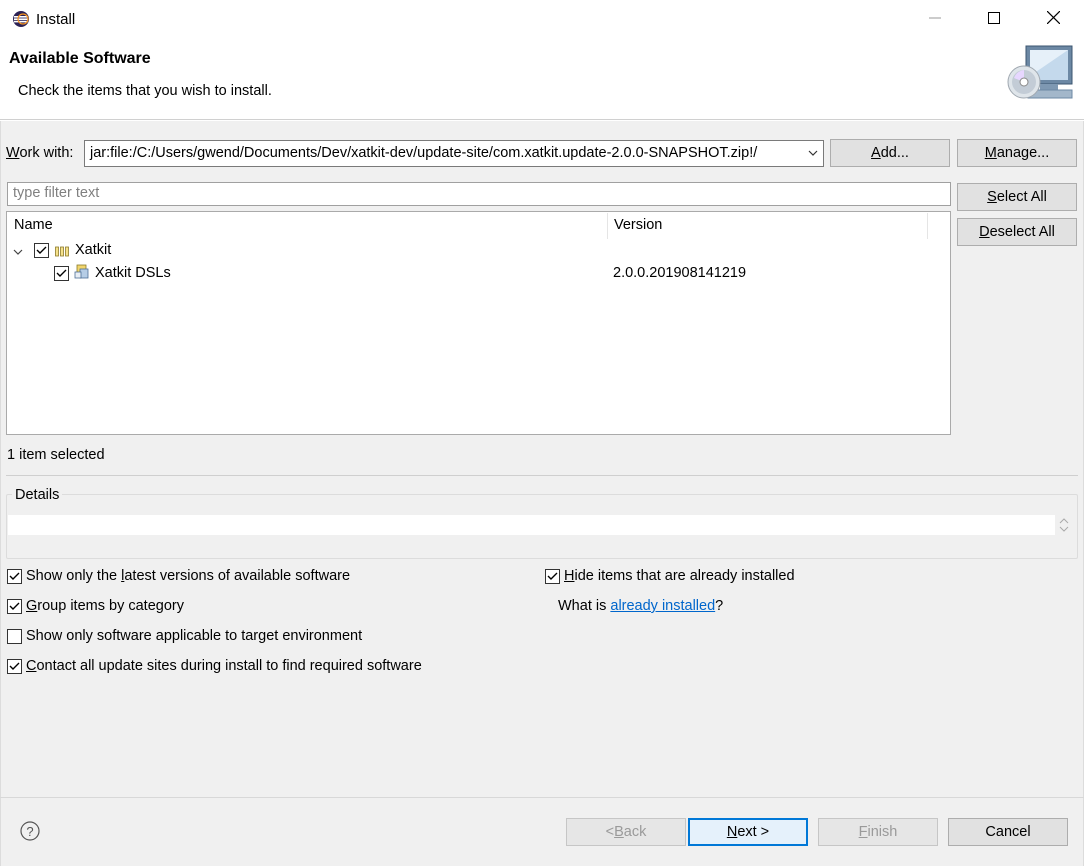 The height and width of the screenshot is (866, 1084). What do you see at coordinates (40, 153) in the screenshot?
I see `work-with-label: Work with:` at bounding box center [40, 153].